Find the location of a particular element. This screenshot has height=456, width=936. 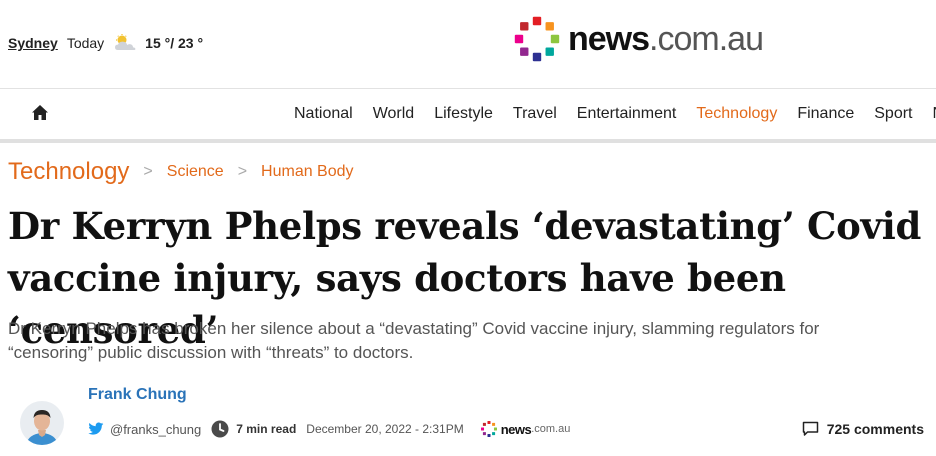

site-logo: news.com.au is located at coordinates (638, 39).